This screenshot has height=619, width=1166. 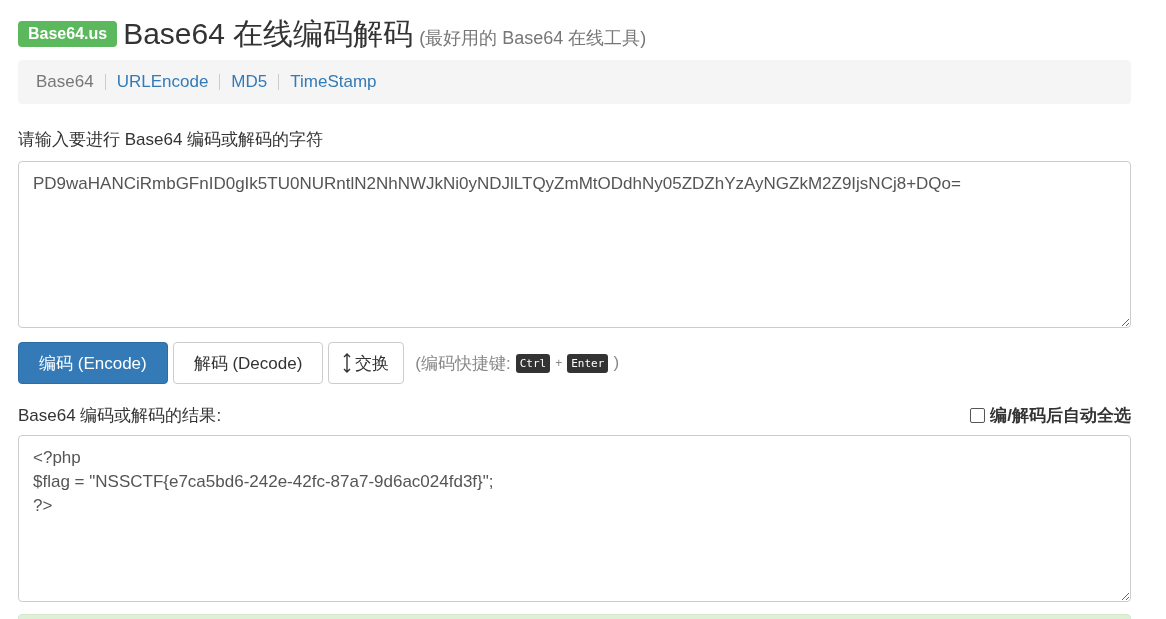 I want to click on field-label: 请输入要进行 Base64 编码或解码的字符, so click(x=171, y=140).